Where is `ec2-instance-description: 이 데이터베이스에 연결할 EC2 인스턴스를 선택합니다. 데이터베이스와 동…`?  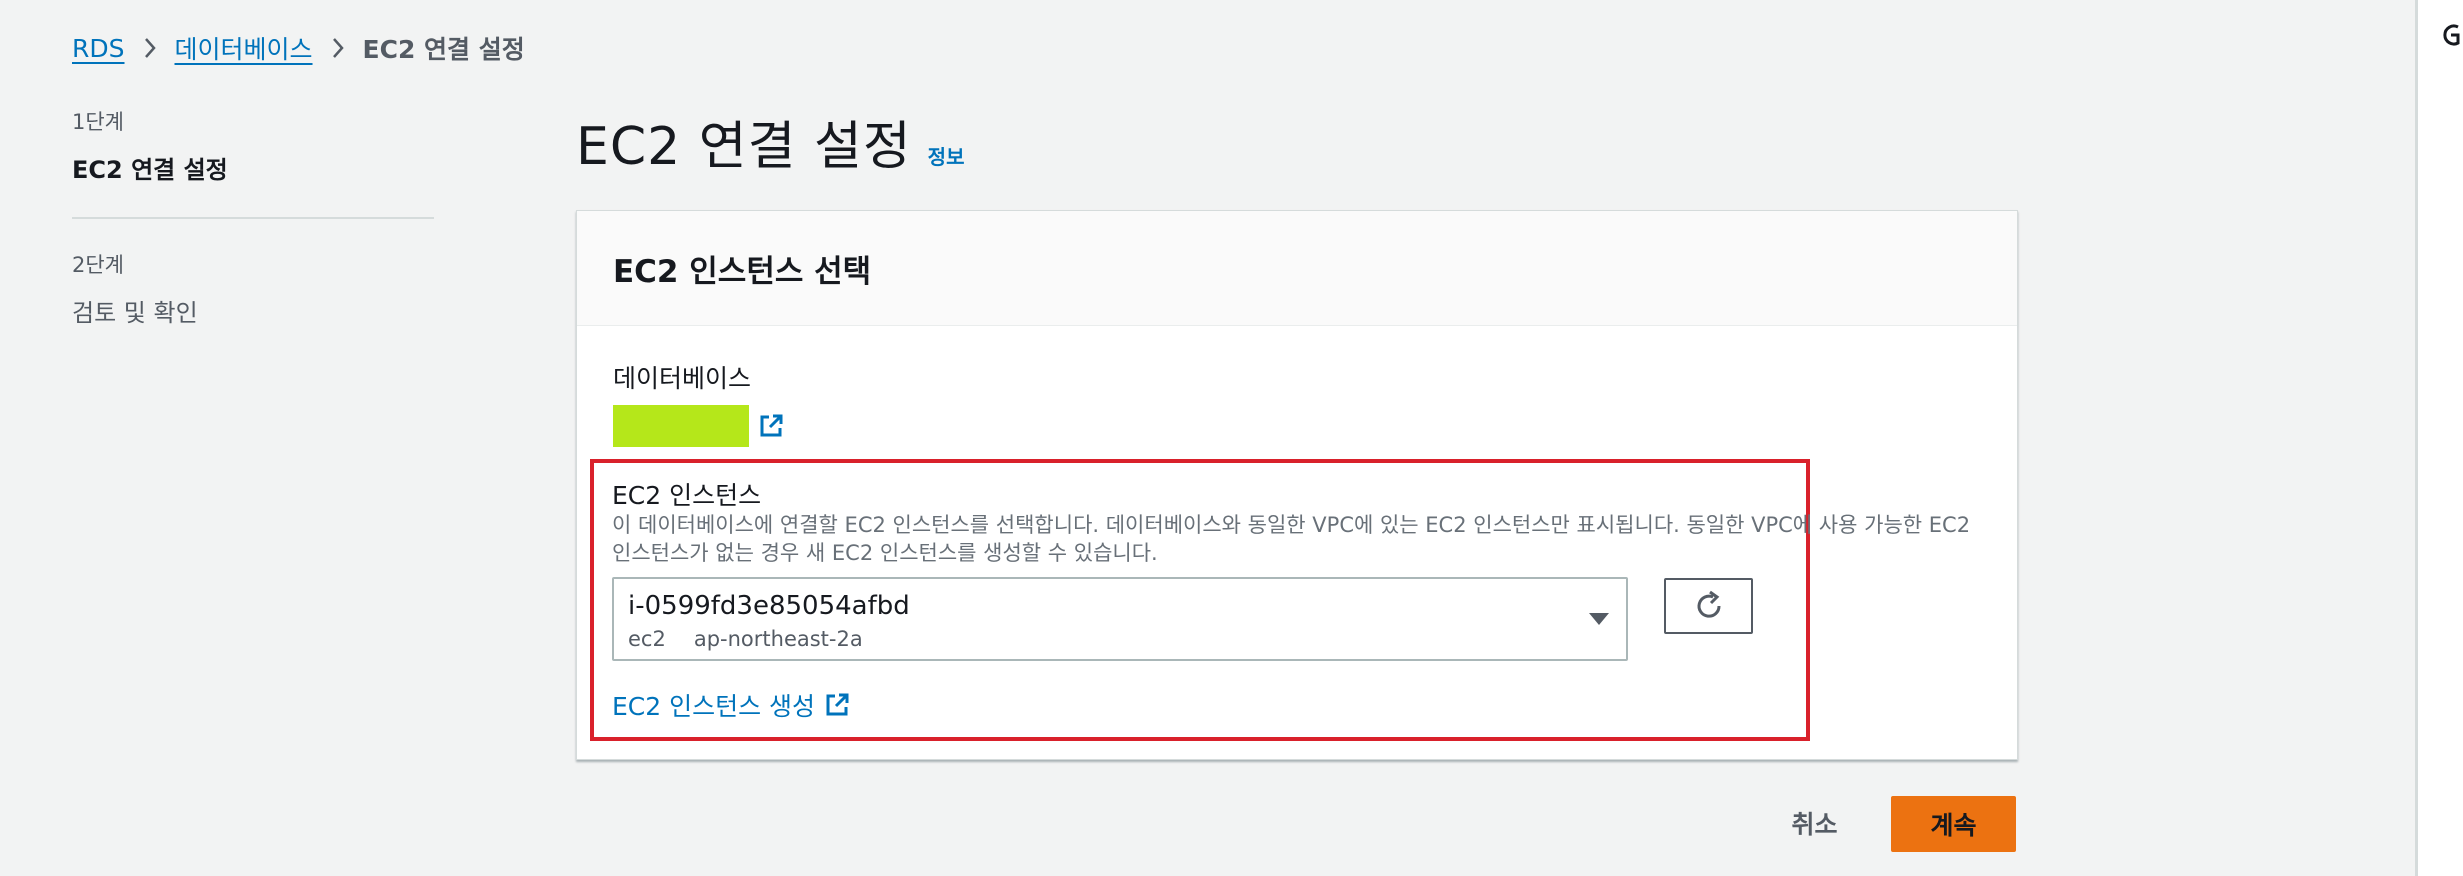 ec2-instance-description: 이 데이터베이스에 연결할 EC2 인스턴스를 선택합니다. 데이터베이스와 동… is located at coordinates (1291, 539).